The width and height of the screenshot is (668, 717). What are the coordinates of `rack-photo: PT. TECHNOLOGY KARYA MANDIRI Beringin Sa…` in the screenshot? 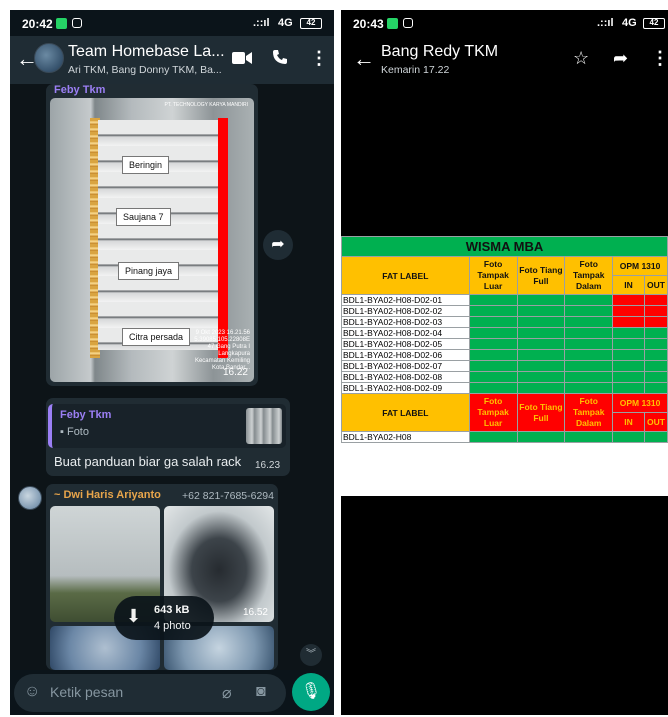 It's located at (152, 240).